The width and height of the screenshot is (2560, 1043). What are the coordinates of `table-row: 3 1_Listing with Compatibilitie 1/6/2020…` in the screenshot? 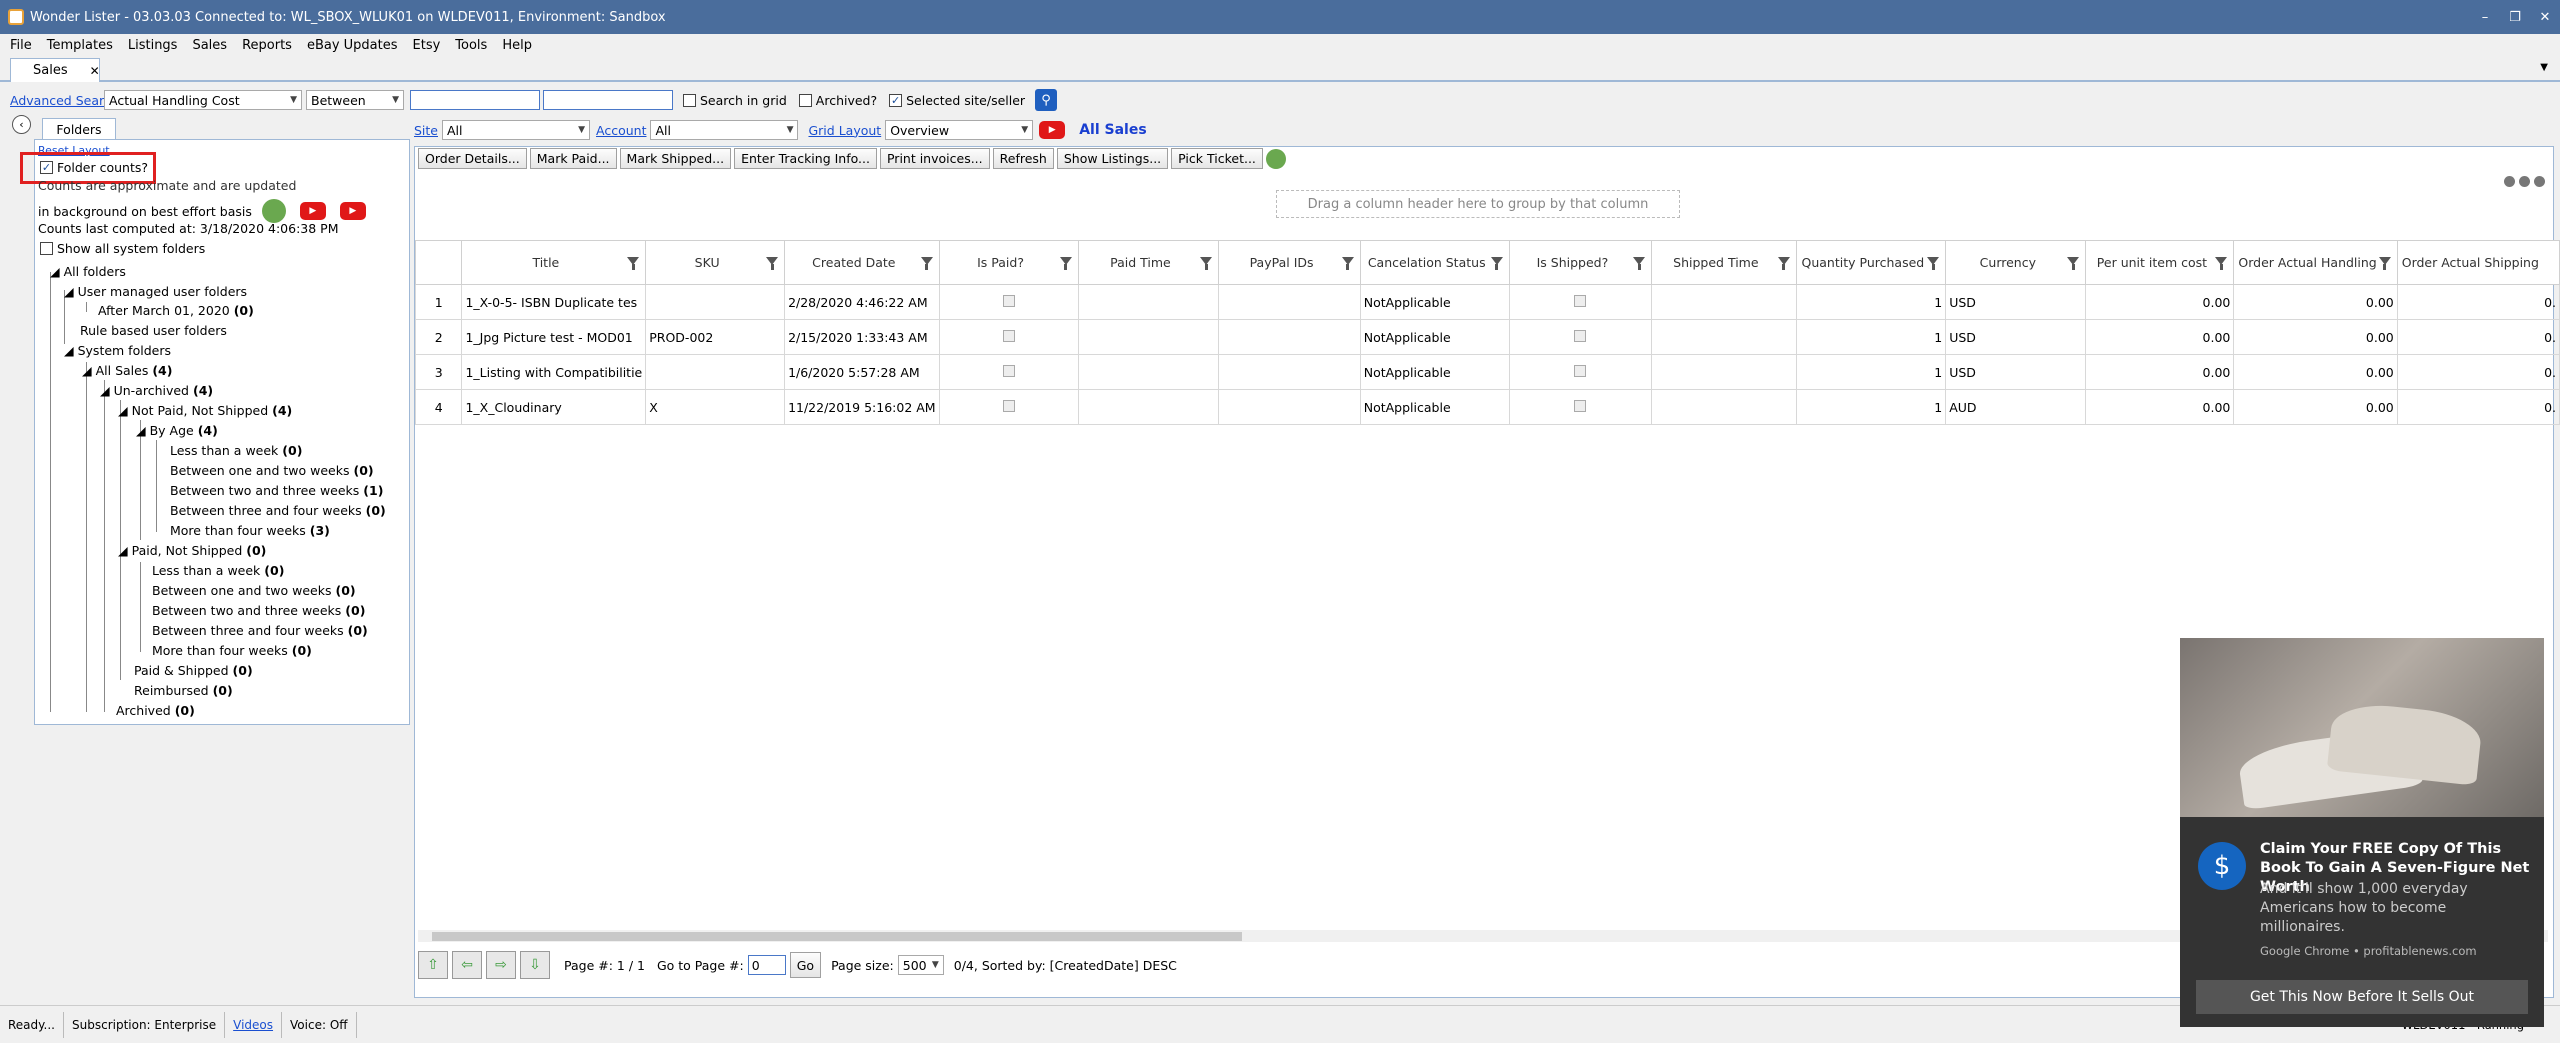 It's located at (1487, 372).